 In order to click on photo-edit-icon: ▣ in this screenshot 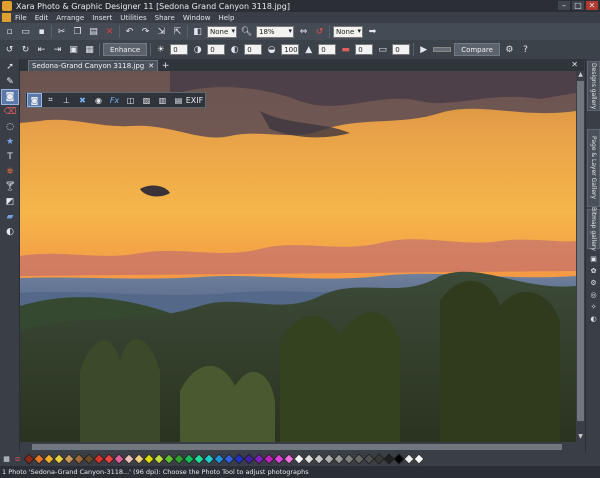, I will do `click(73, 49)`.